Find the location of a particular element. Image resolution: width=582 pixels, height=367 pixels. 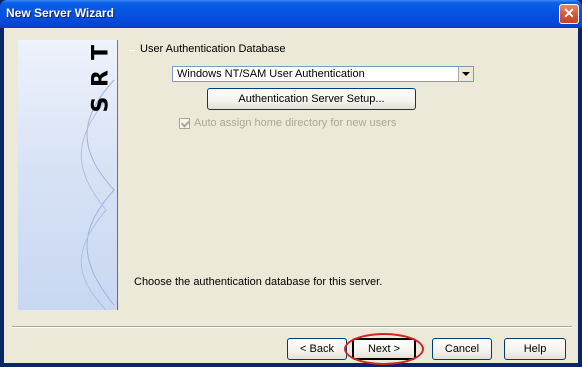

banner-letter-t: T is located at coordinates (101, 53).